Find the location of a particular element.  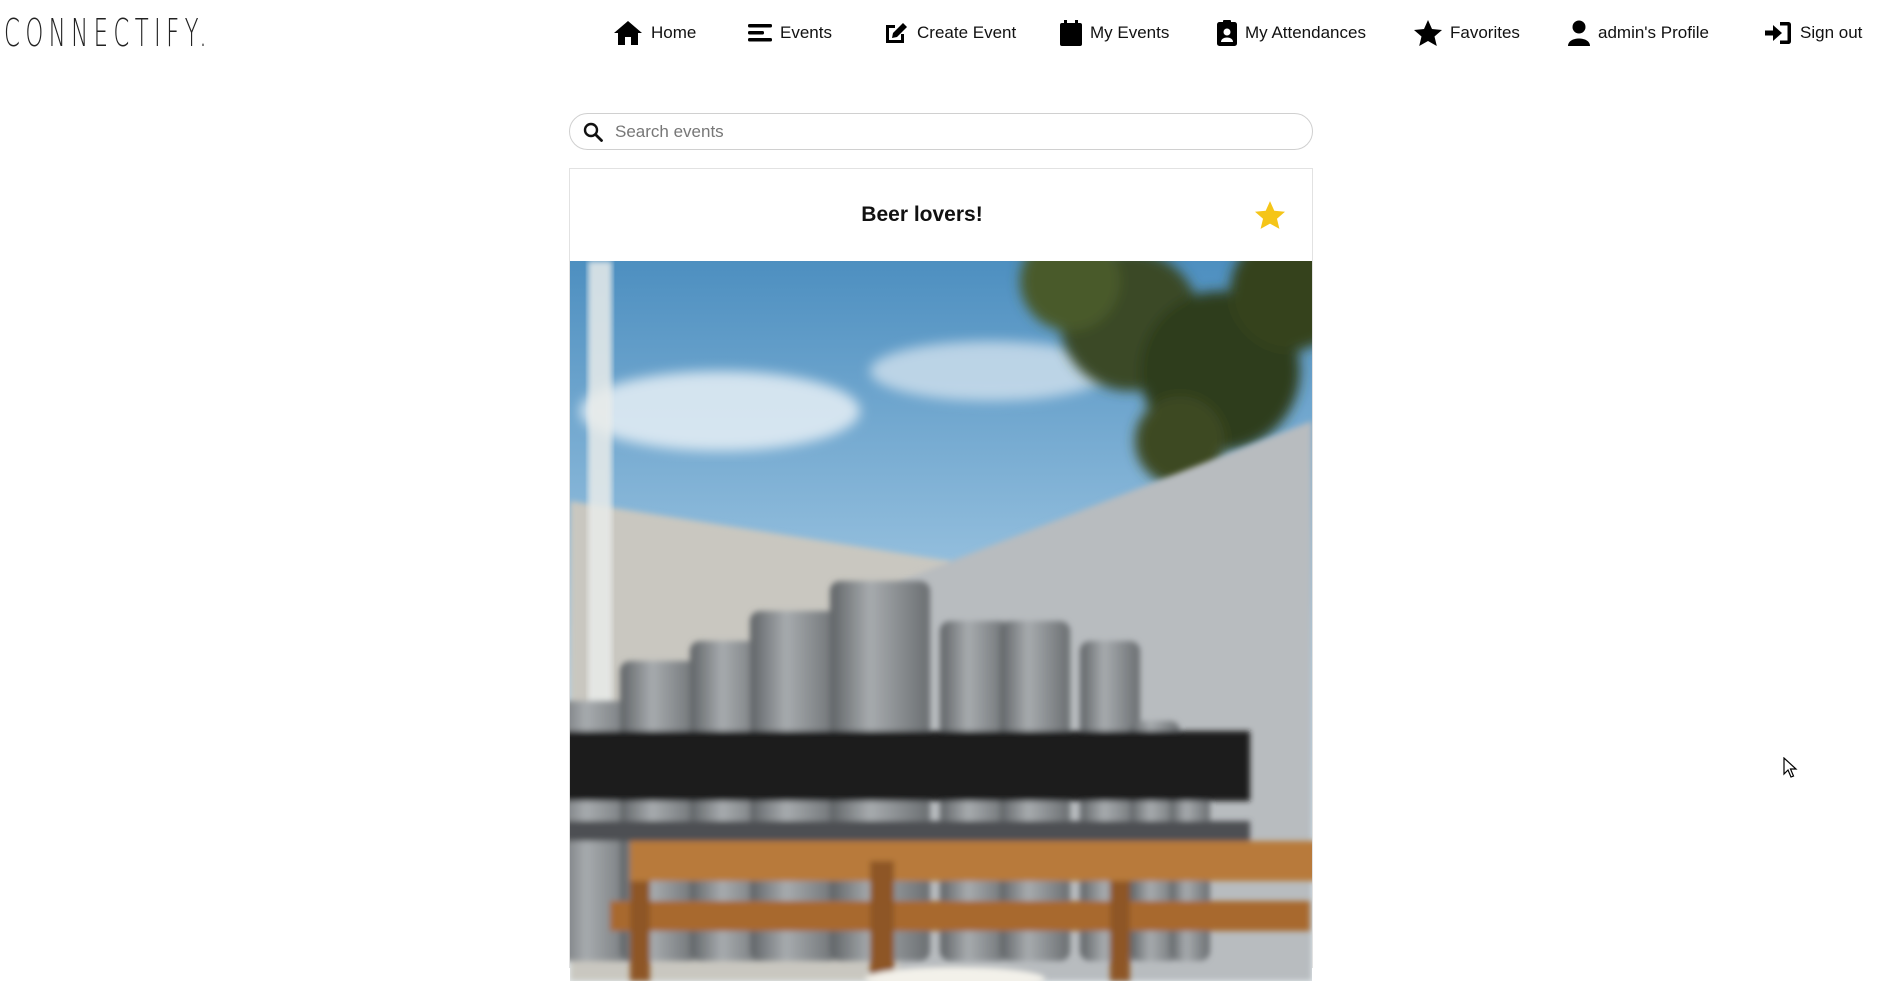

nav-home: Home is located at coordinates (654, 33).